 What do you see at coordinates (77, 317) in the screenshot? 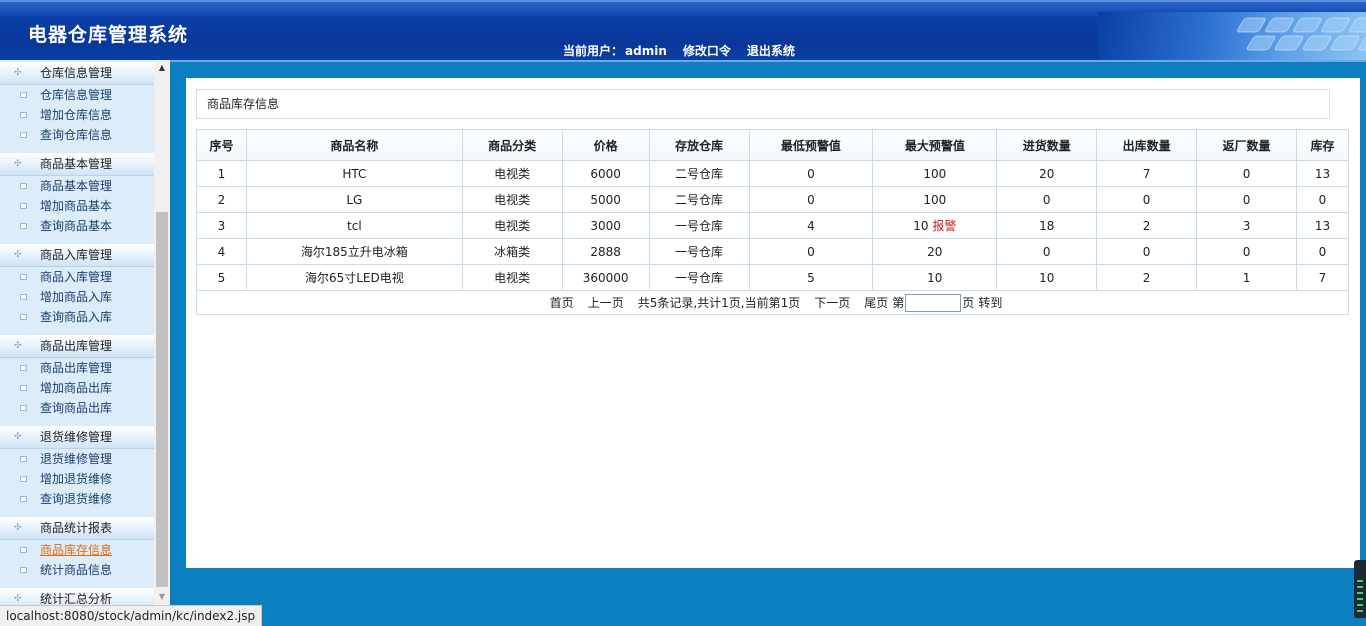
I see `menu-item-stock-in-query: 查询商品入库` at bounding box center [77, 317].